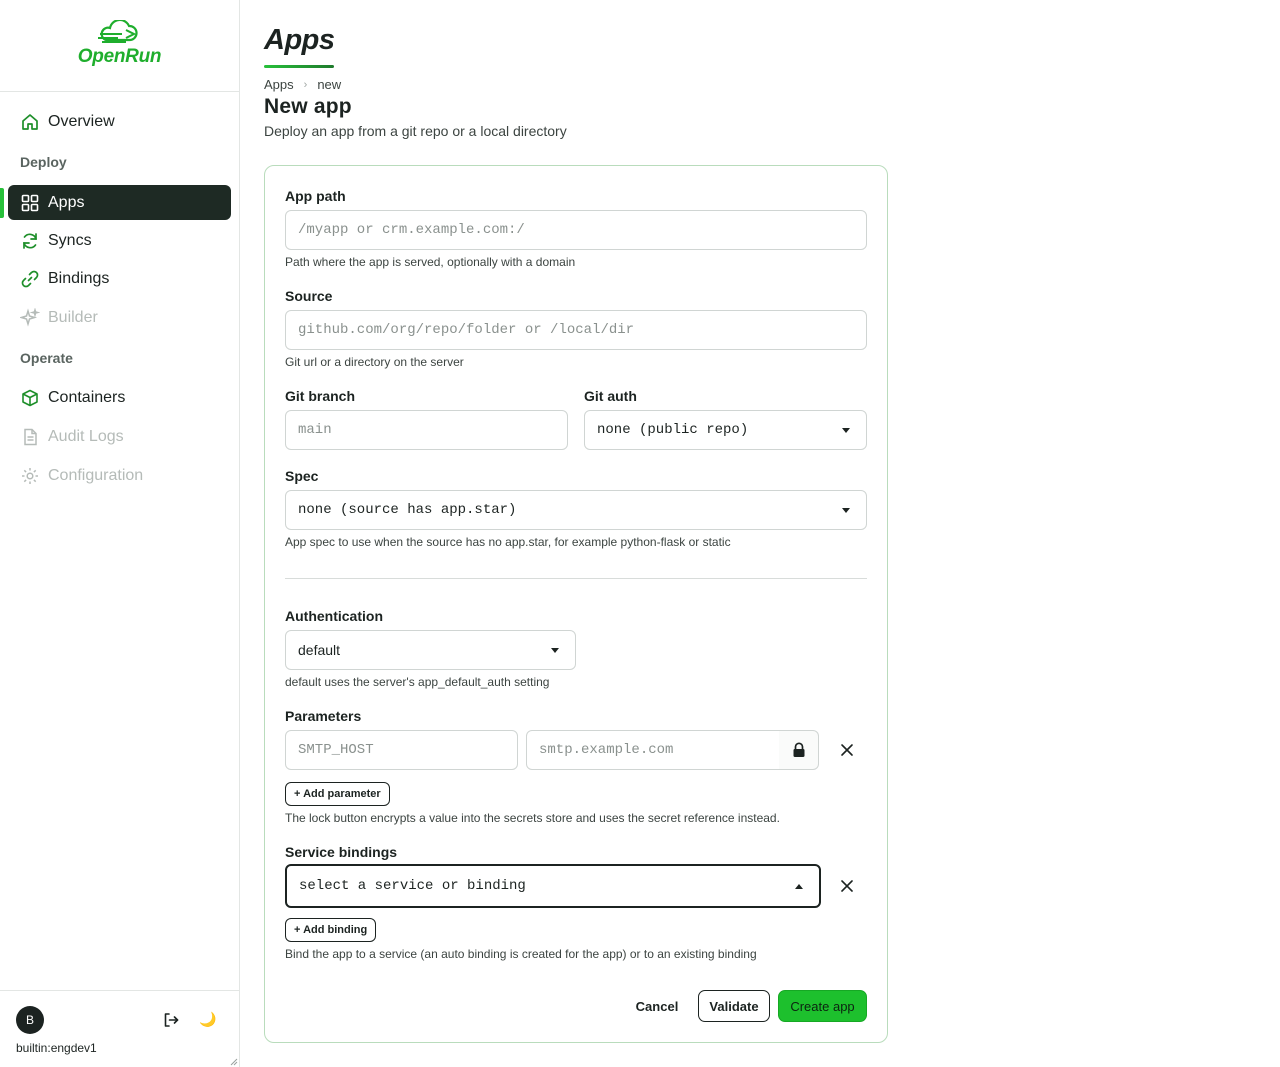 This screenshot has width=1280, height=1067. Describe the element at coordinates (2, 203) in the screenshot. I see `active-indicator` at that location.